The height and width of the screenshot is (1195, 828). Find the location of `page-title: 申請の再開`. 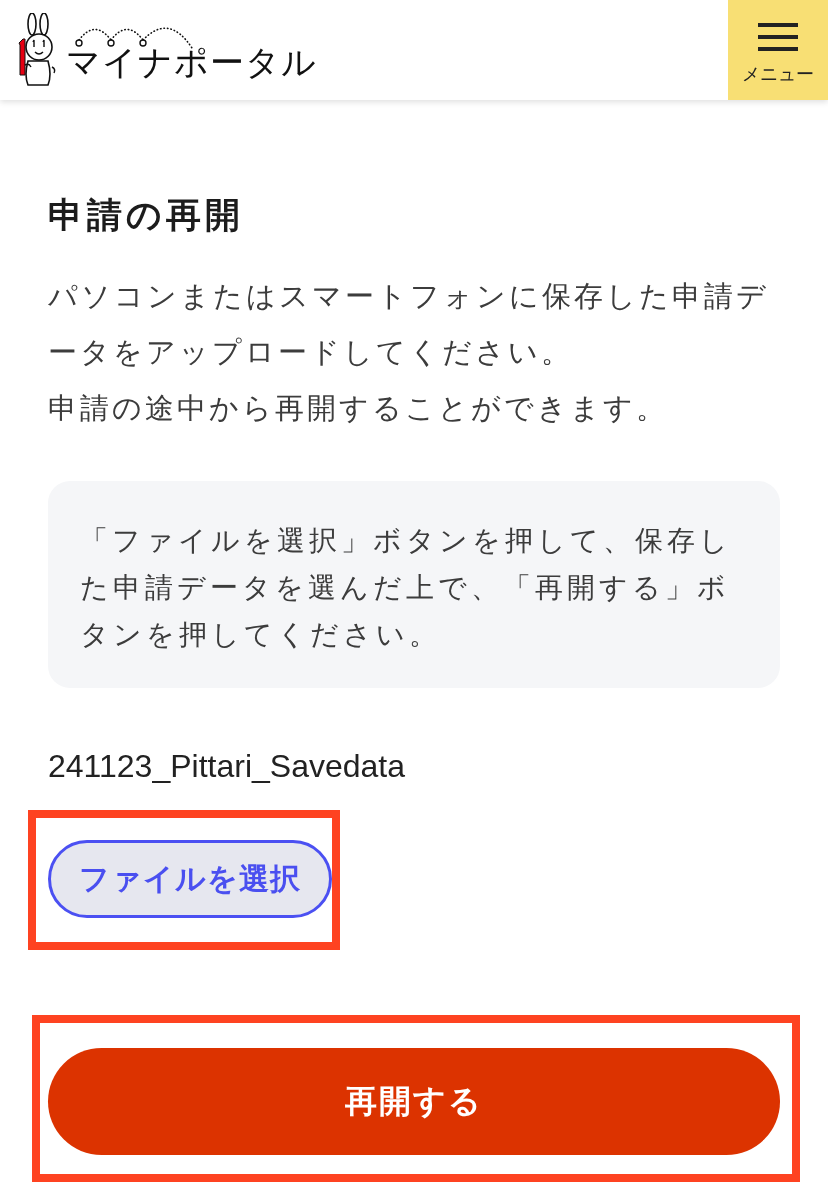

page-title: 申請の再開 is located at coordinates (146, 215).